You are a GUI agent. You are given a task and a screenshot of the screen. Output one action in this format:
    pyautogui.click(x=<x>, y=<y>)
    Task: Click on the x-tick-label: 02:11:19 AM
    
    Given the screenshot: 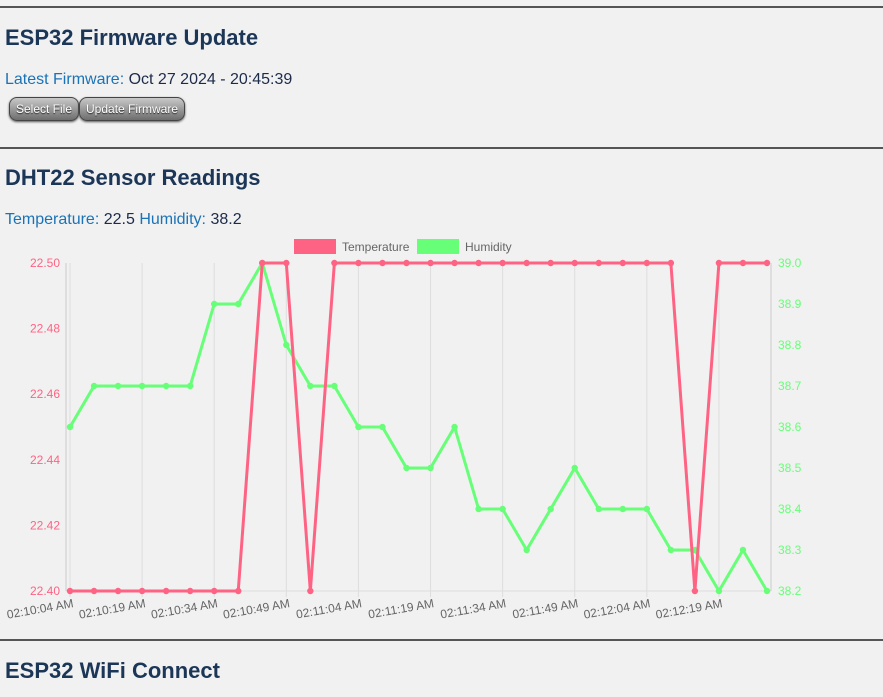 What is the action you would take?
    pyautogui.click(x=401, y=608)
    